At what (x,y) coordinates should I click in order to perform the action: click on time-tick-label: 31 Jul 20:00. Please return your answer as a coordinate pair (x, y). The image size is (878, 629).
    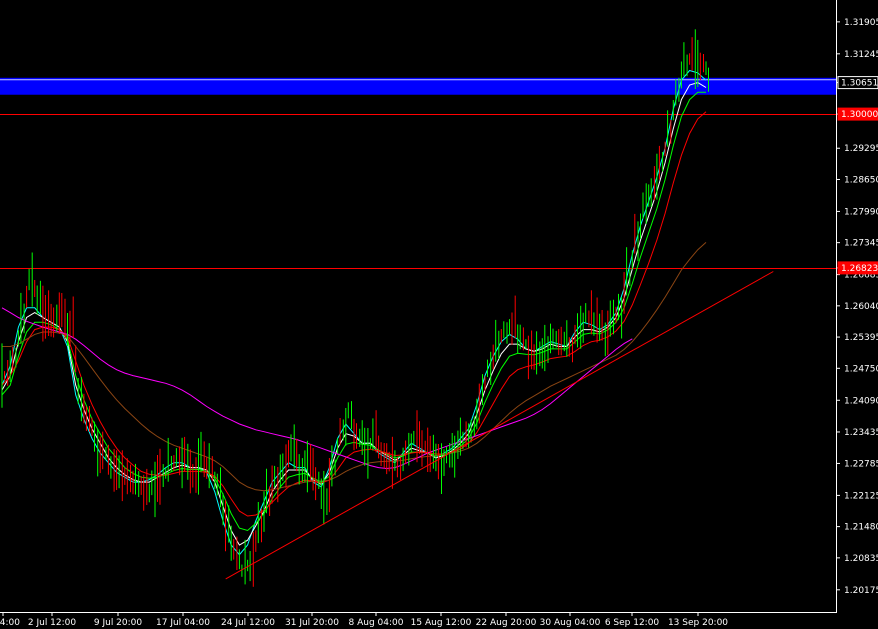
    Looking at the image, I should click on (312, 623).